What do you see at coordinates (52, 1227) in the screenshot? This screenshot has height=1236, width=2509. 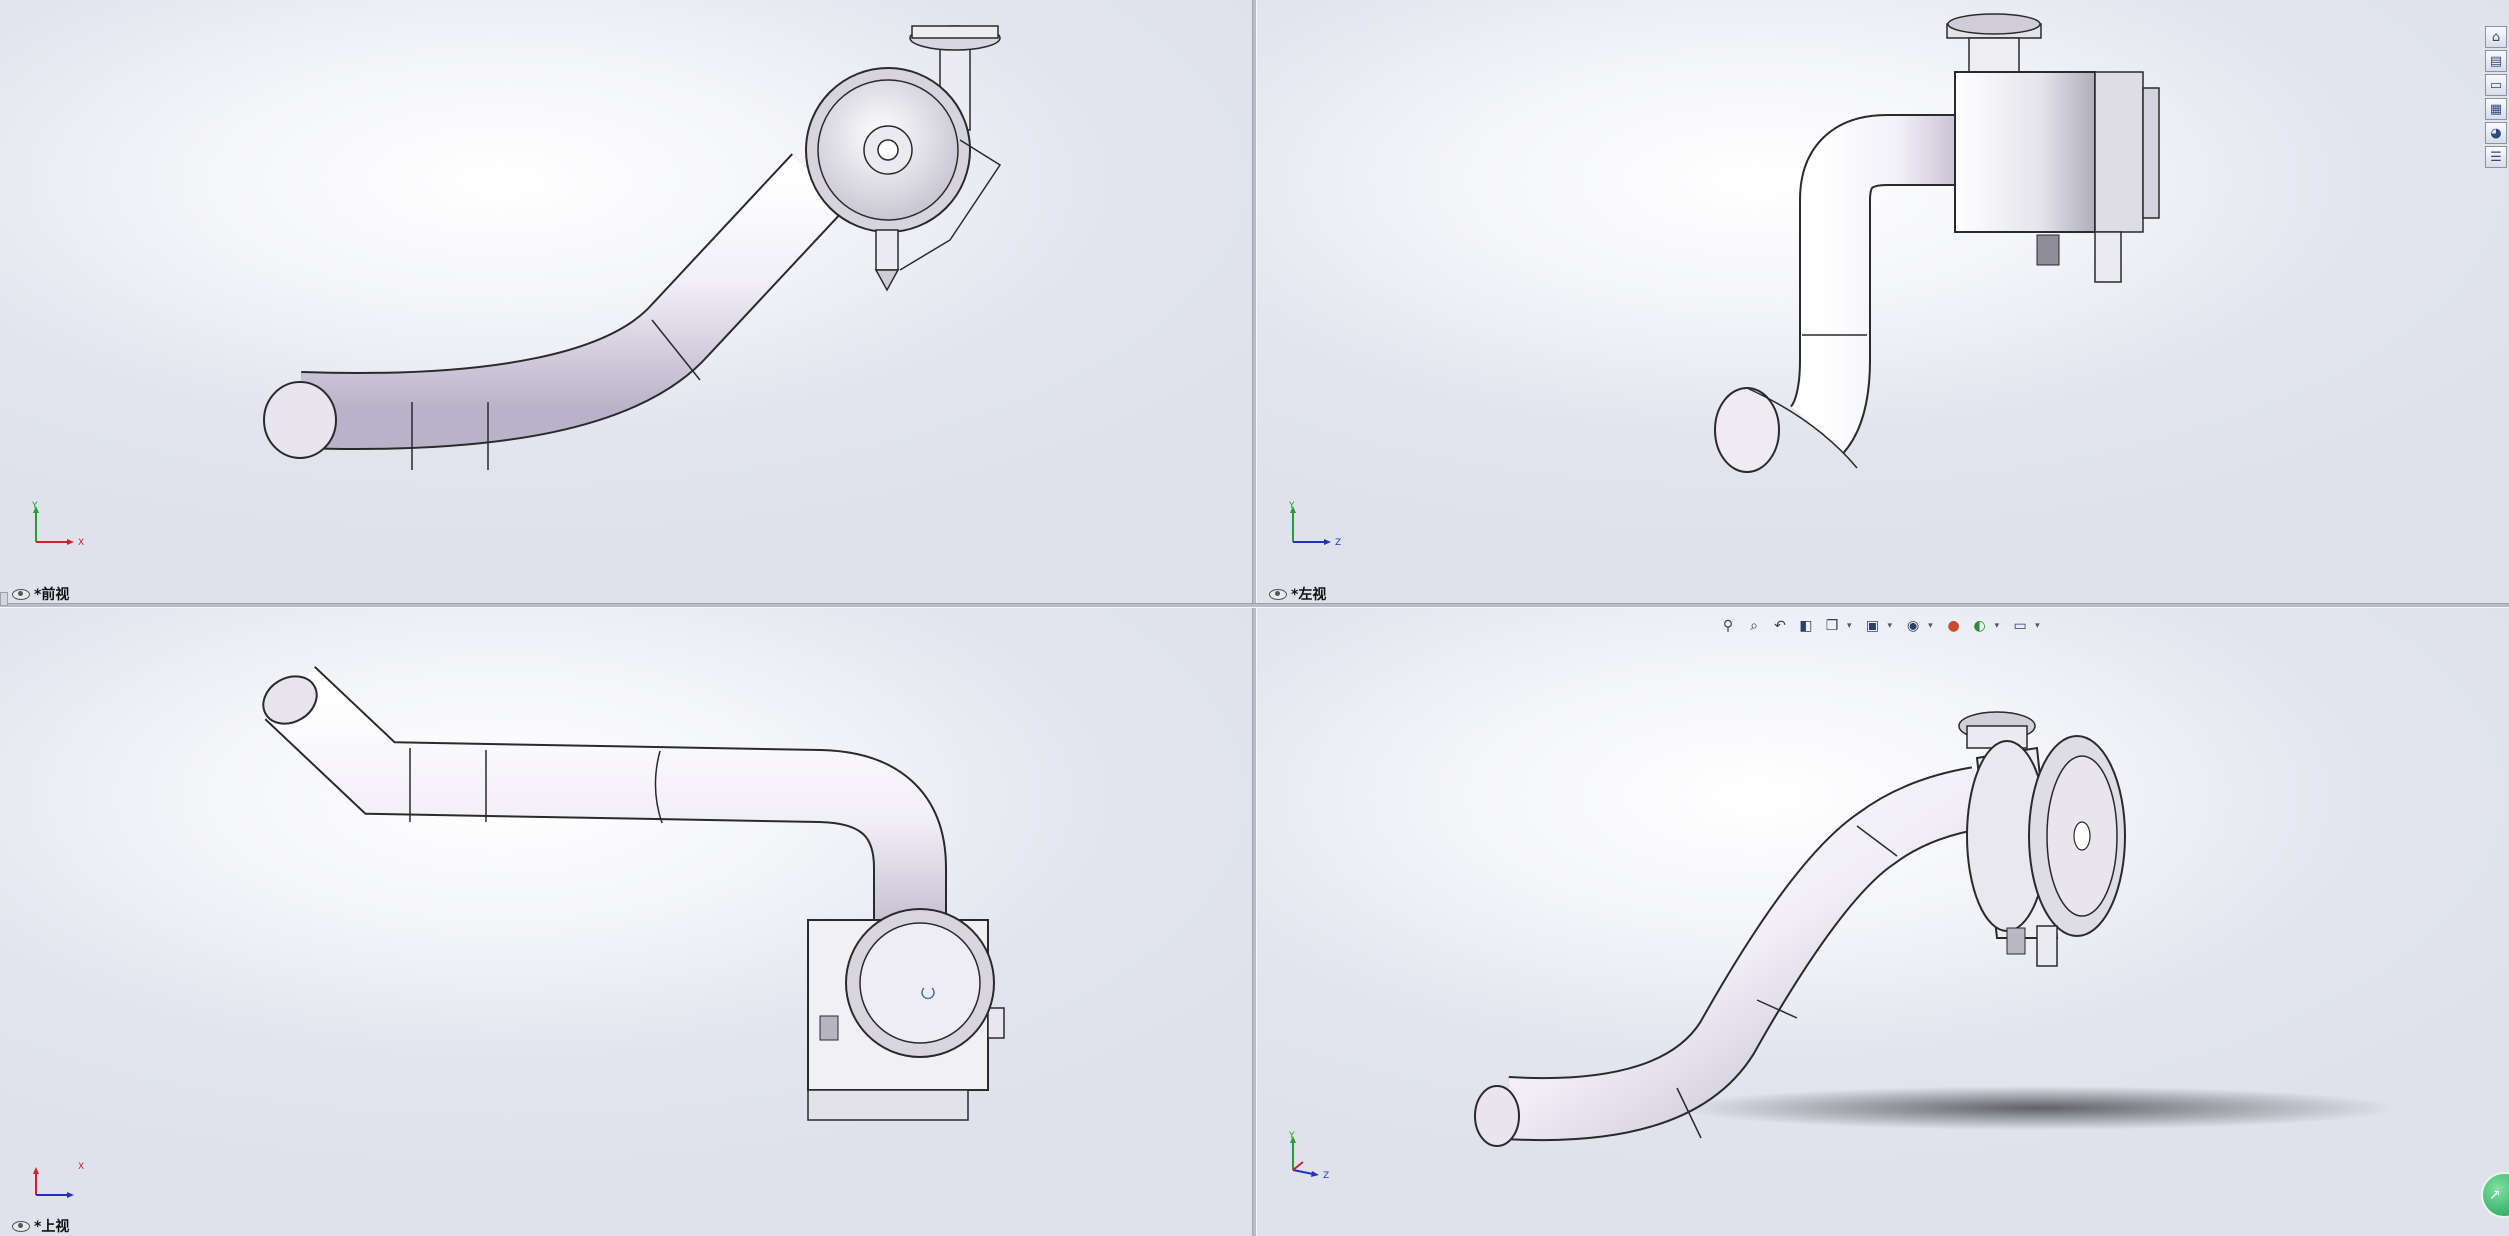 I see `view-name: *上视` at bounding box center [52, 1227].